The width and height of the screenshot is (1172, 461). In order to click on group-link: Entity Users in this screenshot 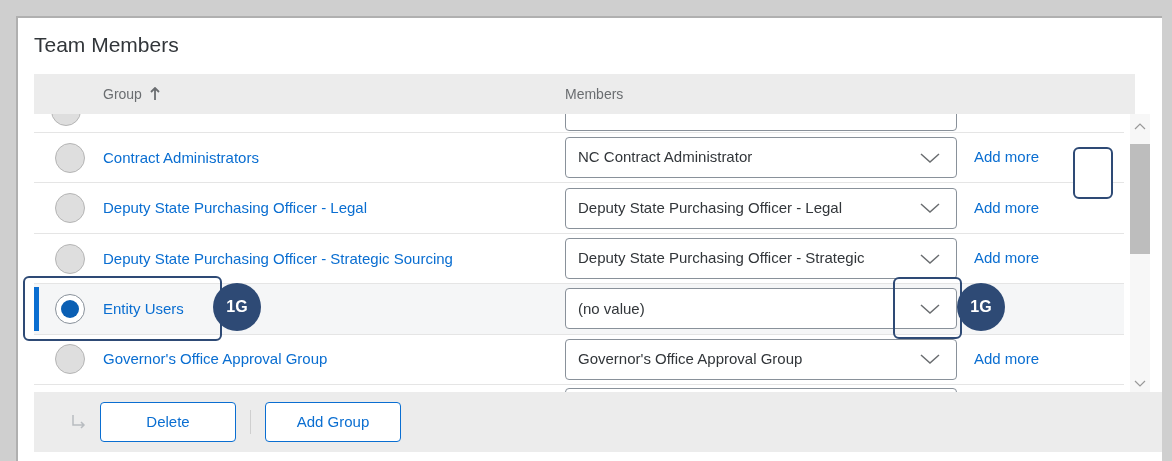, I will do `click(143, 308)`.